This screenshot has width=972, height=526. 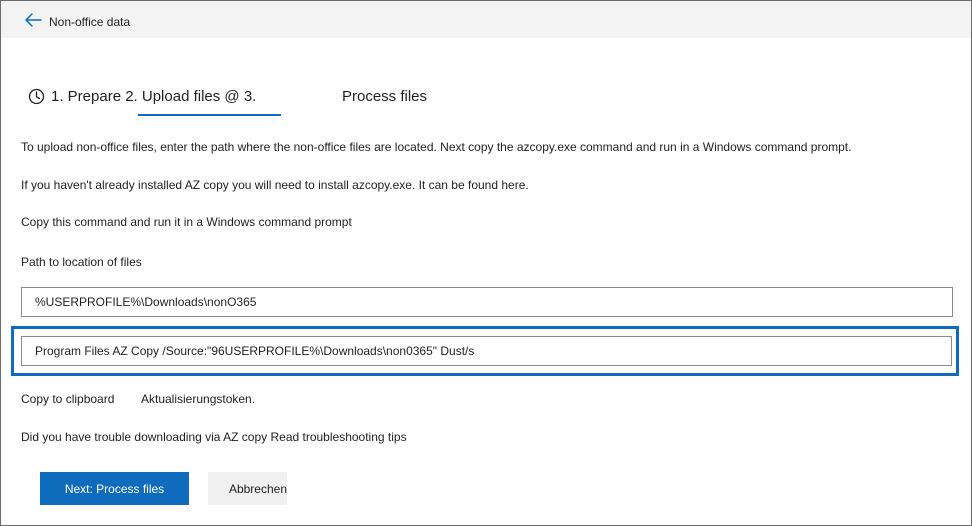 What do you see at coordinates (486, 351) in the screenshot?
I see `command-input` at bounding box center [486, 351].